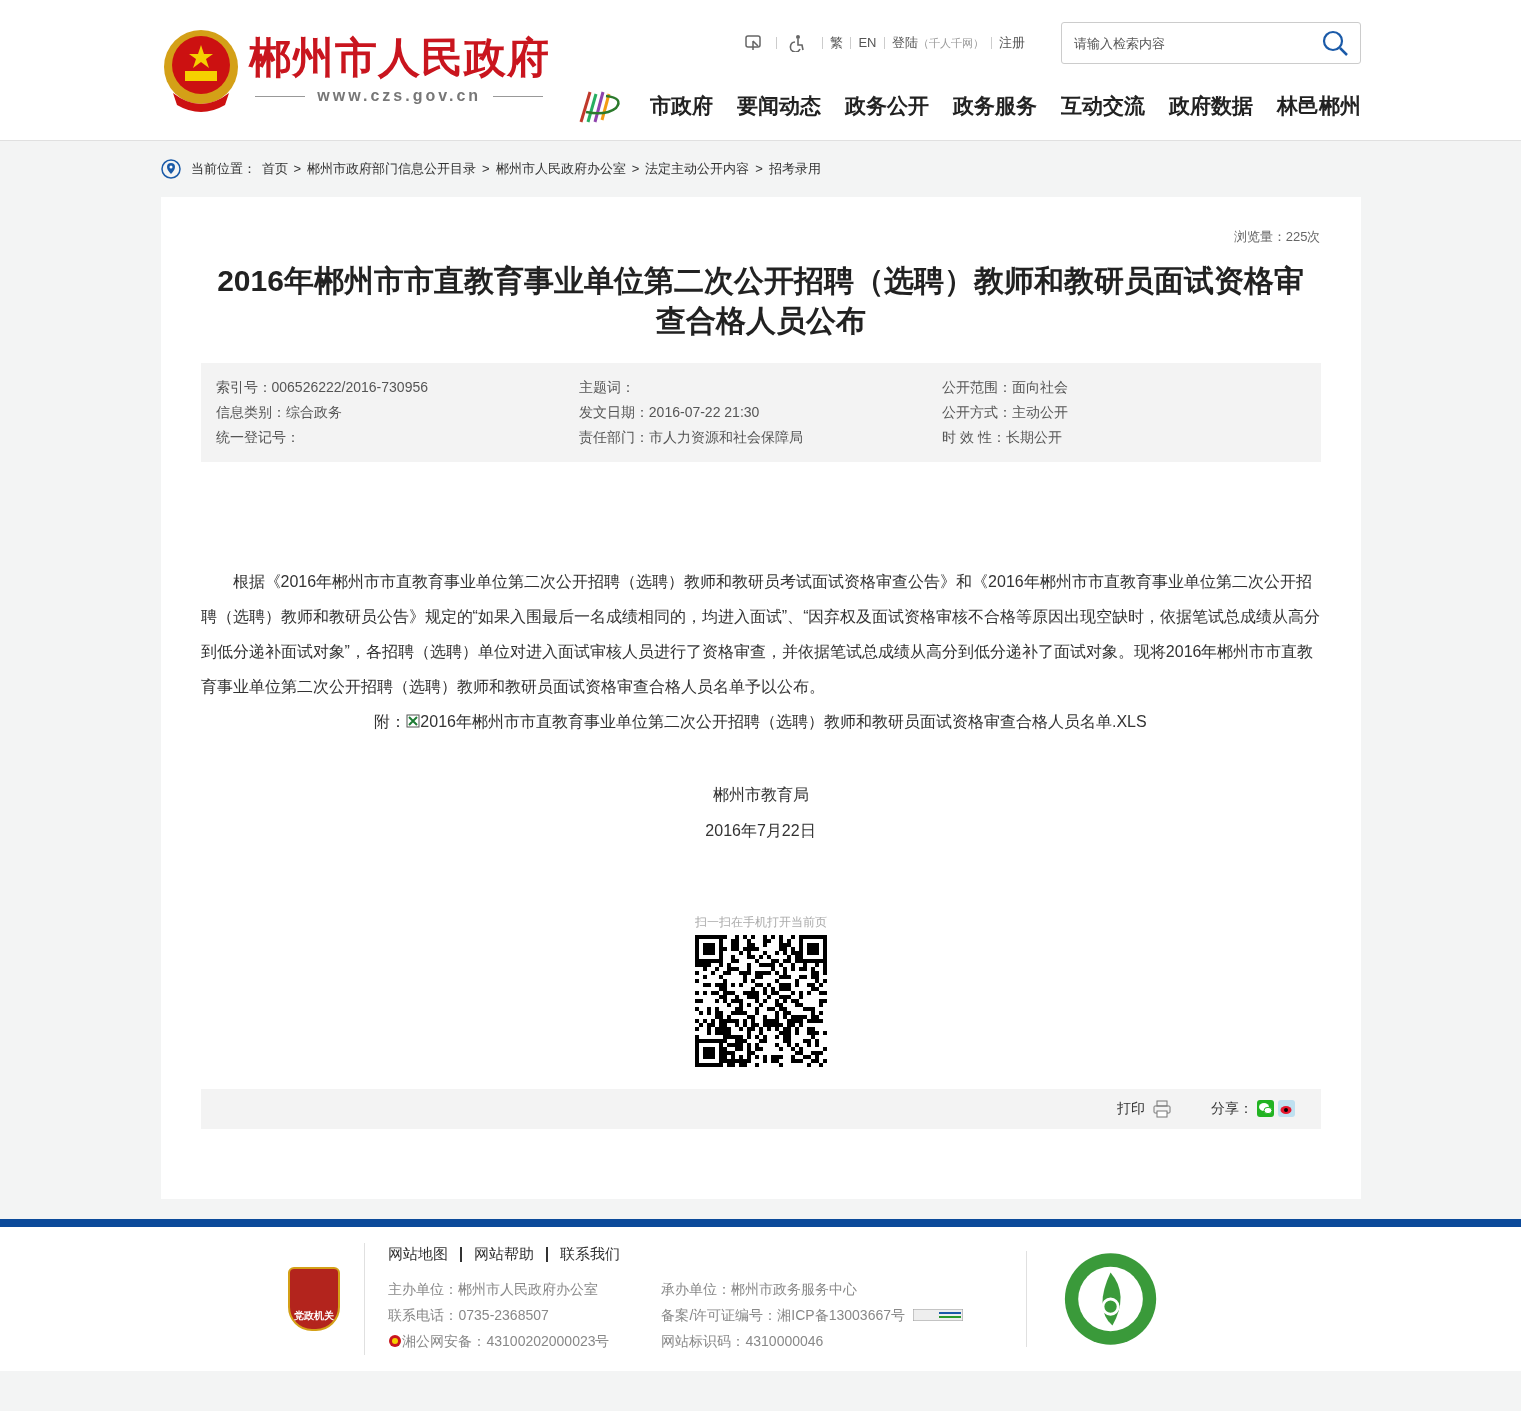  What do you see at coordinates (397, 387) in the screenshot?
I see `meta-field: 索引号：006526222/2016-730956` at bounding box center [397, 387].